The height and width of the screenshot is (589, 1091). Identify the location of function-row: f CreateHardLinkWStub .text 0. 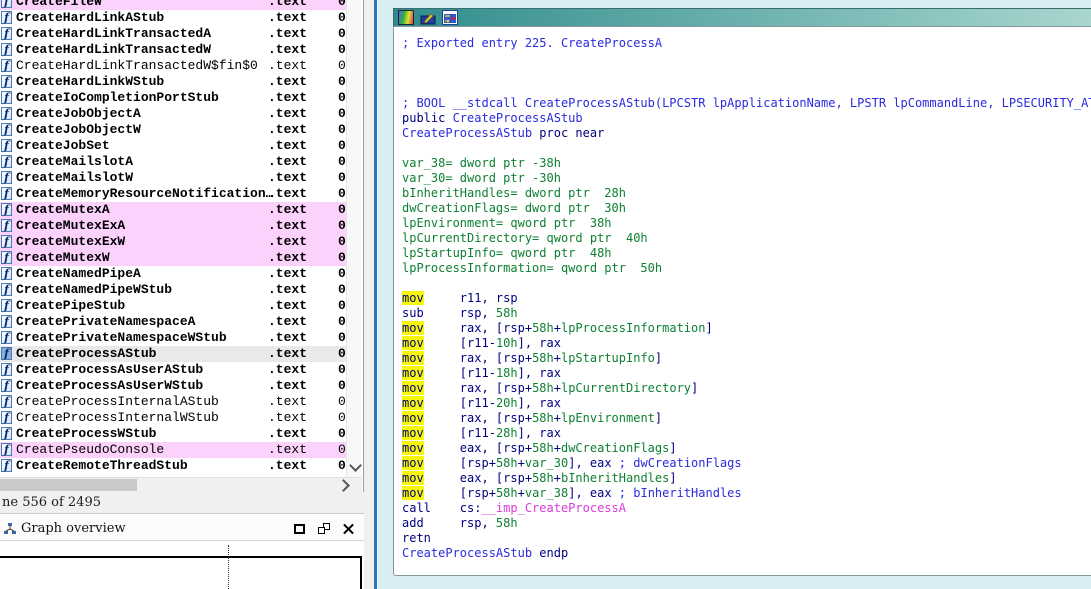
(173, 82).